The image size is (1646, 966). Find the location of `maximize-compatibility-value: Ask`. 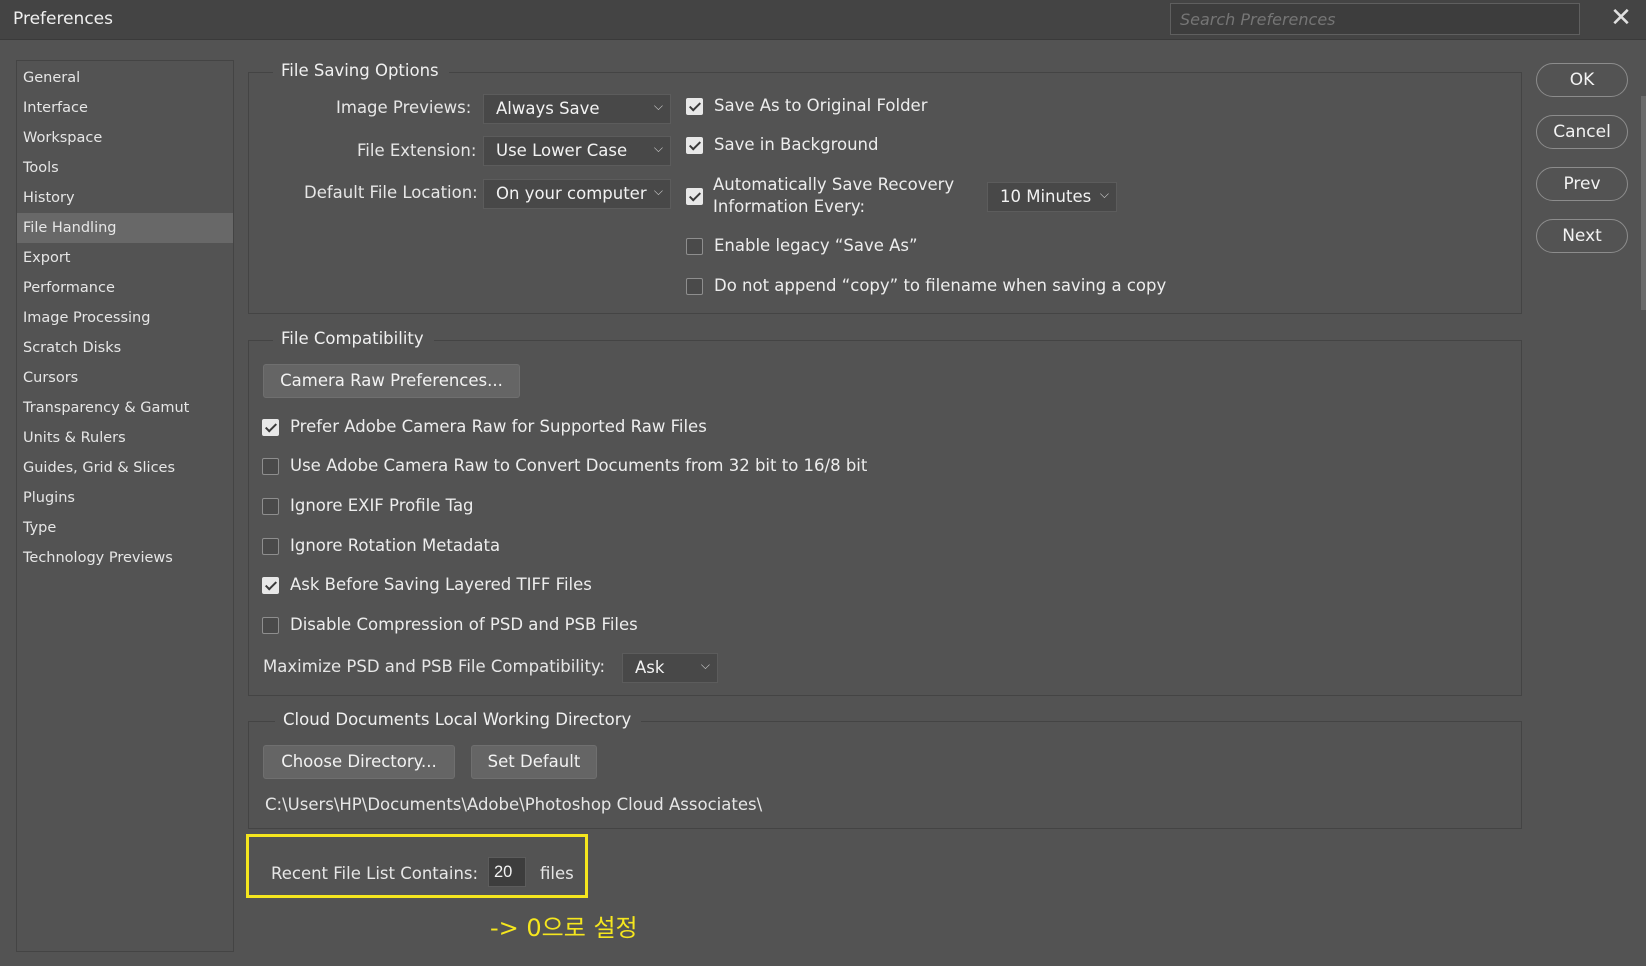

maximize-compatibility-value: Ask is located at coordinates (650, 667).